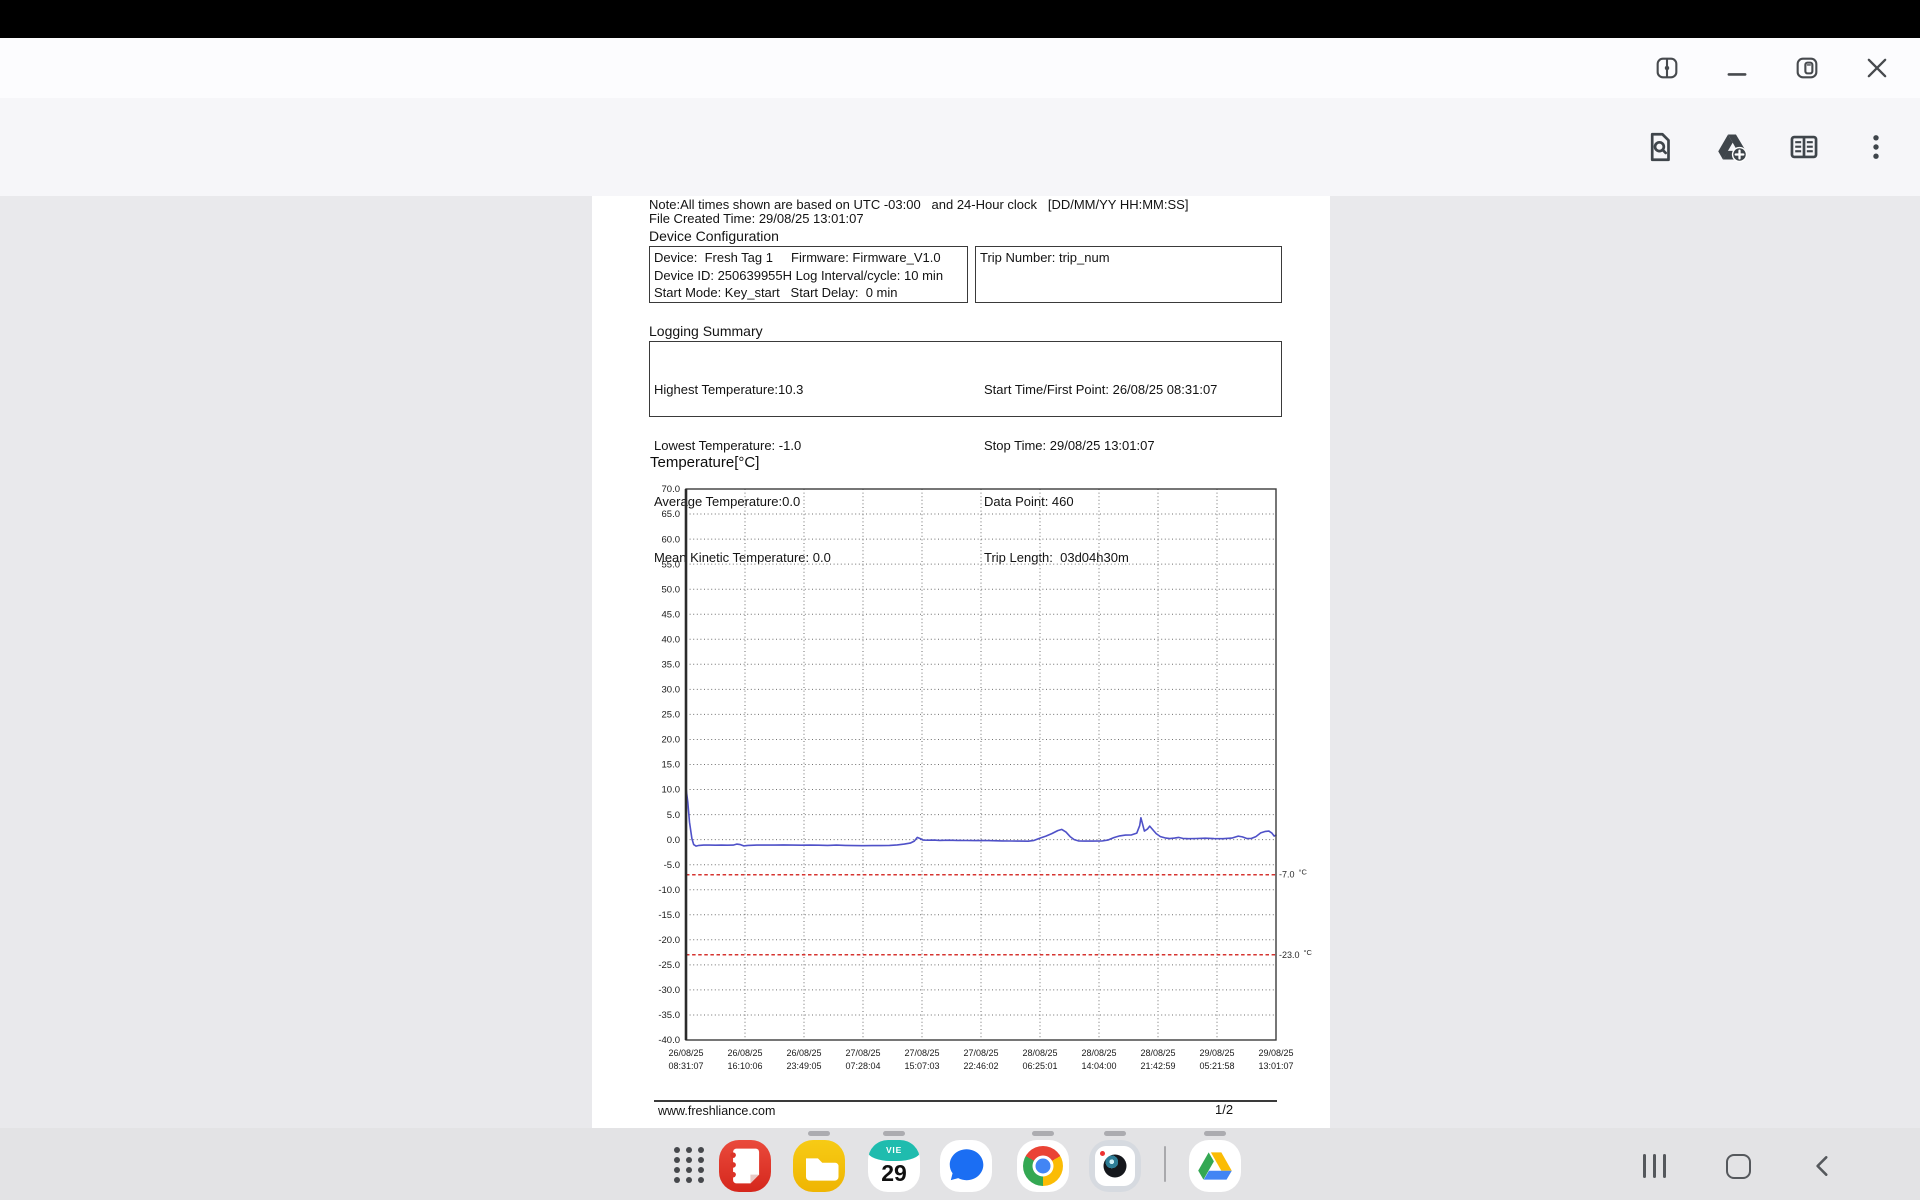 This screenshot has height=1200, width=1920. I want to click on svg-text: 14:04:00, so click(1098, 1066).